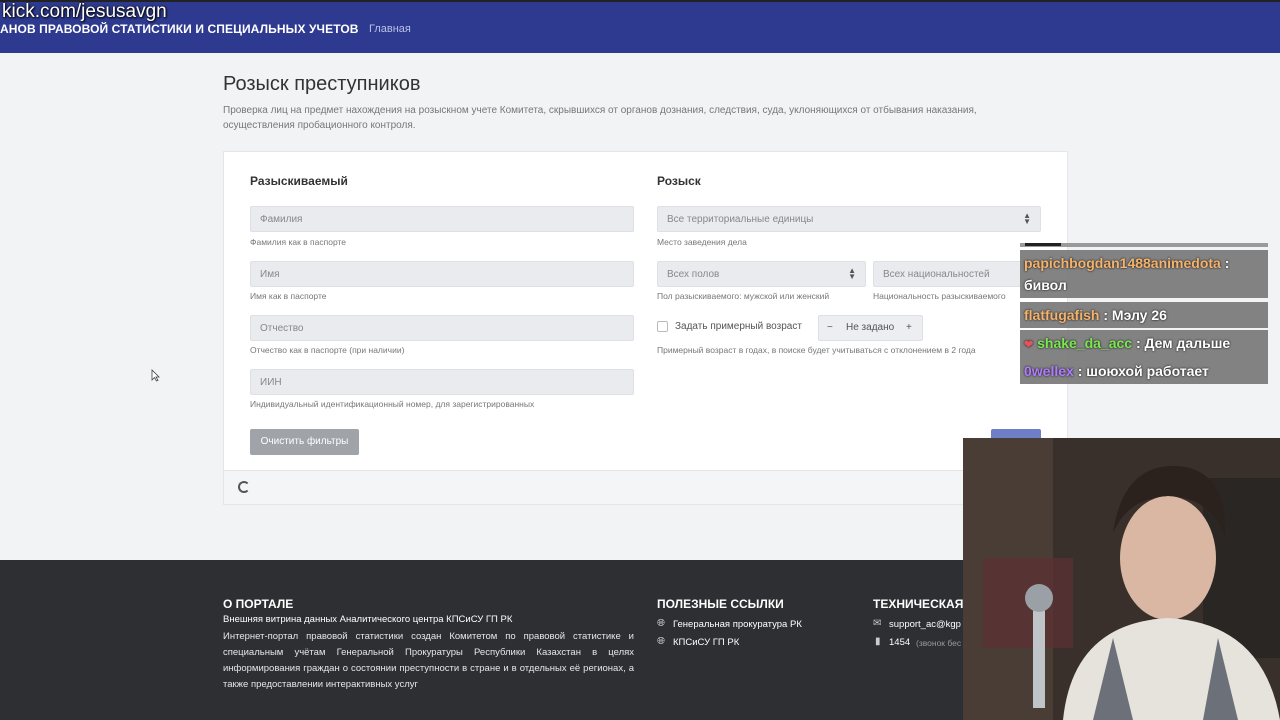 Image resolution: width=1280 pixels, height=720 pixels. I want to click on territory-hint: Место заведения дела, so click(702, 242).